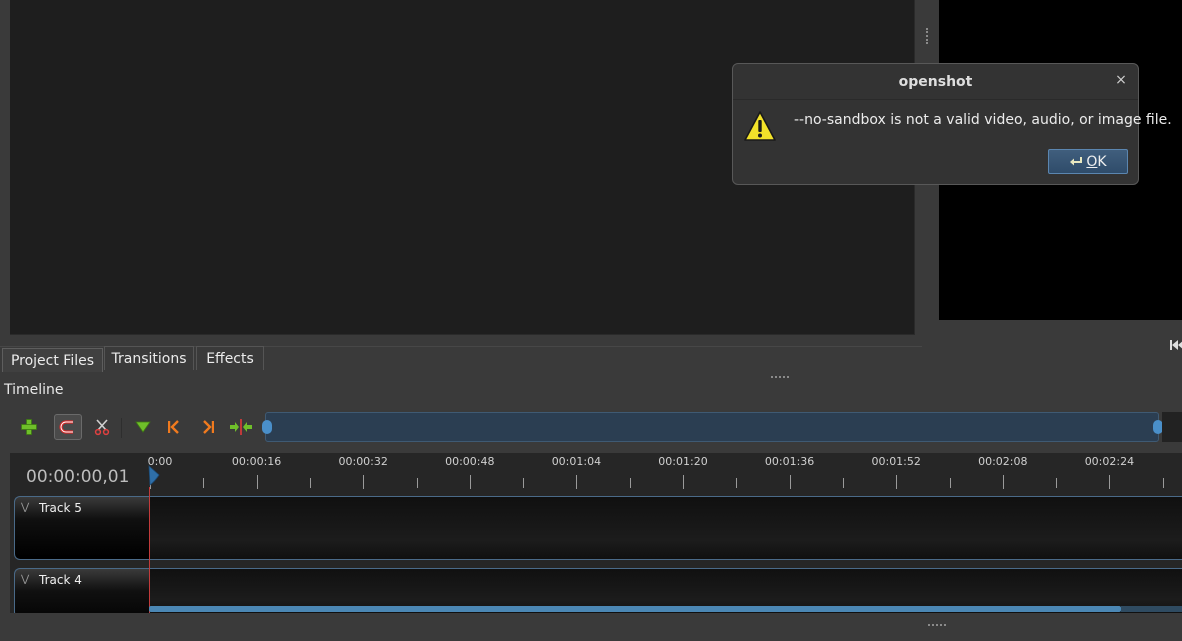 The width and height of the screenshot is (1182, 641). Describe the element at coordinates (1102, 161) in the screenshot. I see `ok-label-rest: K` at that location.